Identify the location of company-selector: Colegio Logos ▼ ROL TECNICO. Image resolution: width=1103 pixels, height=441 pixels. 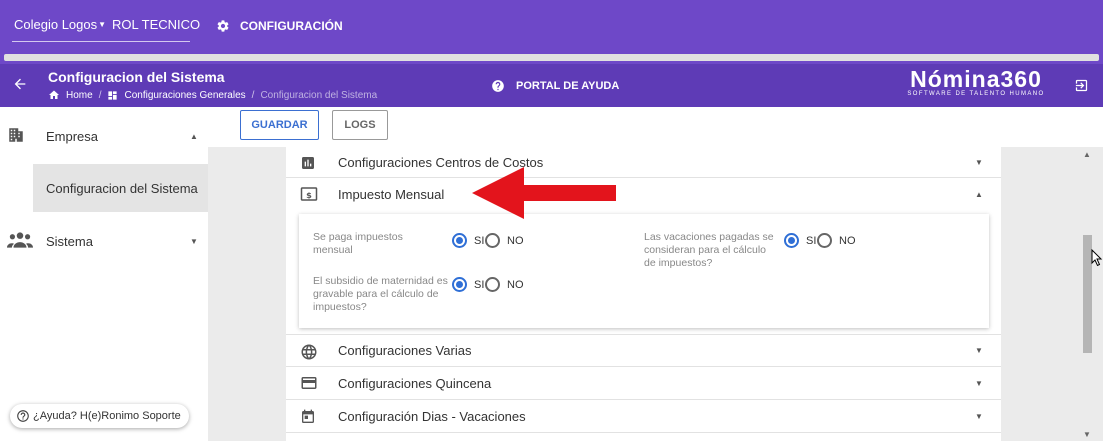
(107, 24).